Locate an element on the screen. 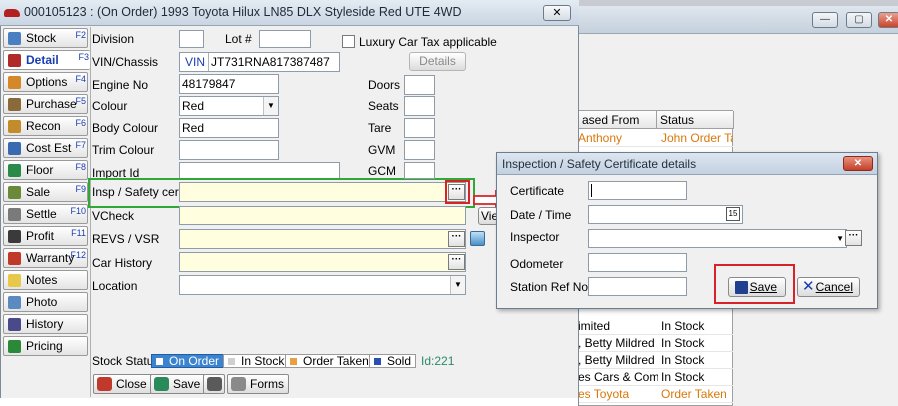 The image size is (898, 406). printer-icon is located at coordinates (214, 384).